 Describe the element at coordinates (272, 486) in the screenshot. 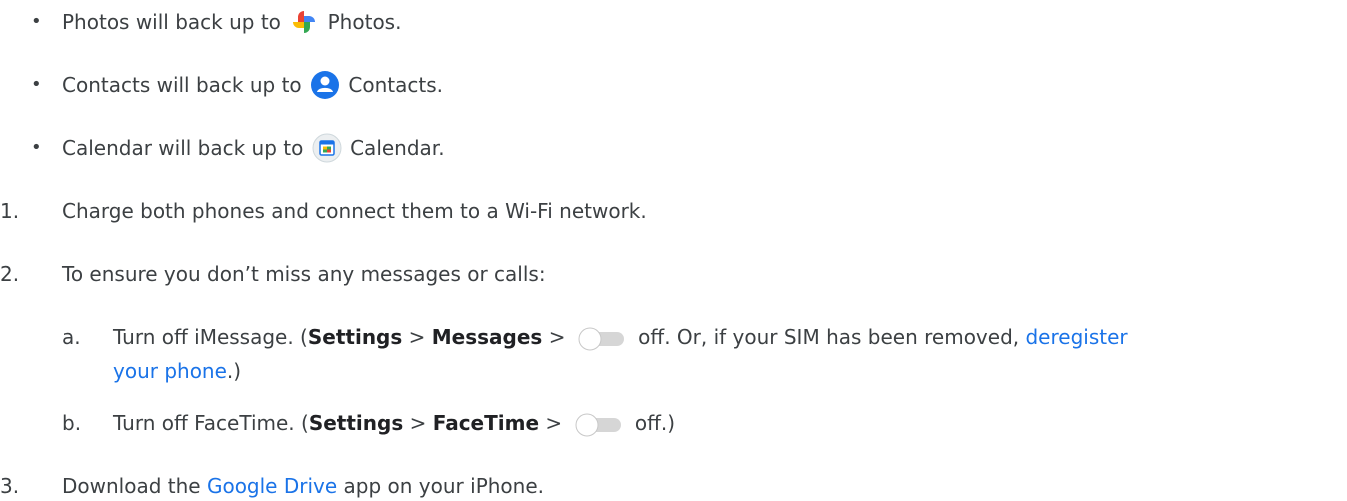

I see `google-drive-link: Google Drive` at that location.